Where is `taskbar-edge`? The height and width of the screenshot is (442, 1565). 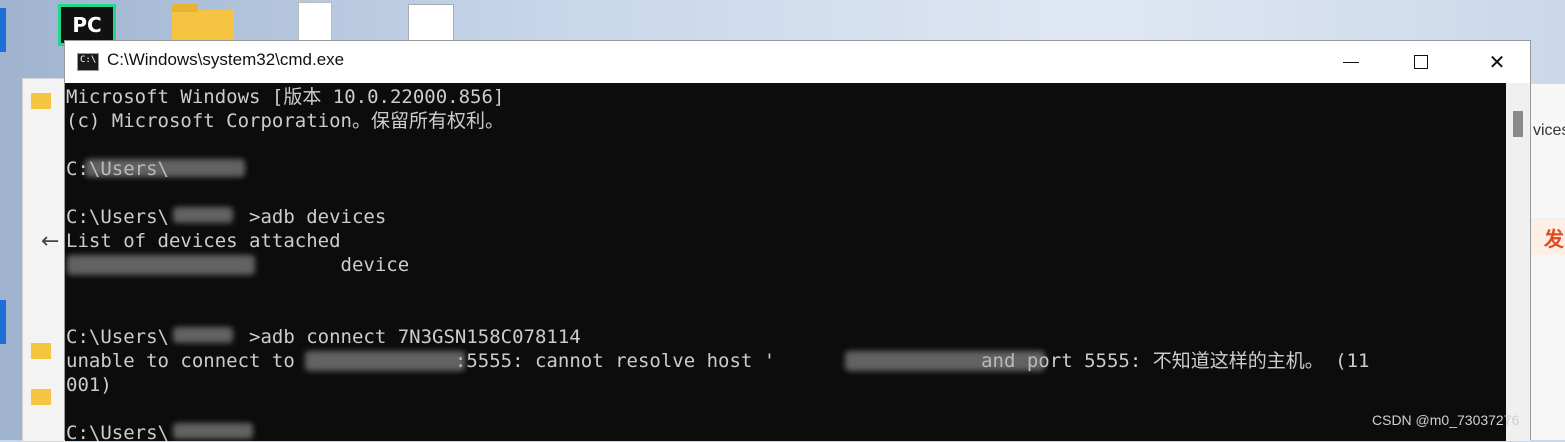 taskbar-edge is located at coordinates (5, 220).